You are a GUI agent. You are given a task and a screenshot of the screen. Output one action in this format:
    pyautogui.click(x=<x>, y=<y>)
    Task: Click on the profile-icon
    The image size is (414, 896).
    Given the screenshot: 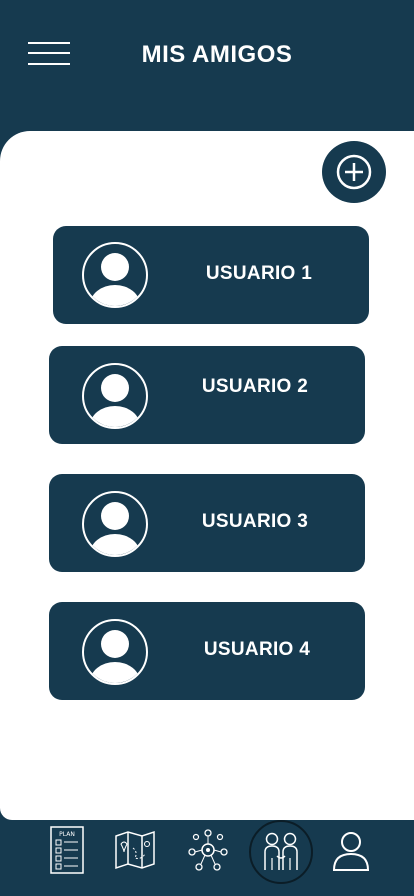 What is the action you would take?
    pyautogui.click(x=351, y=851)
    